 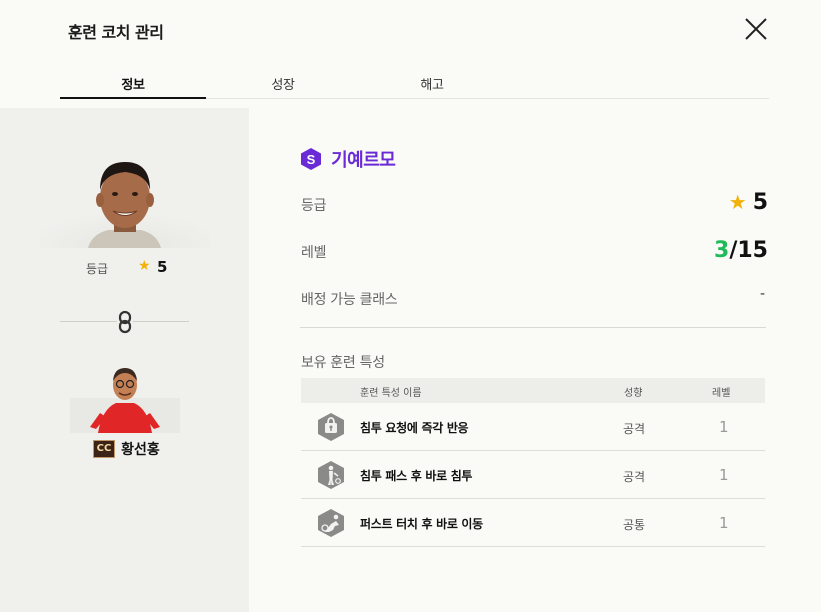 I want to click on close-button, so click(x=756, y=29).